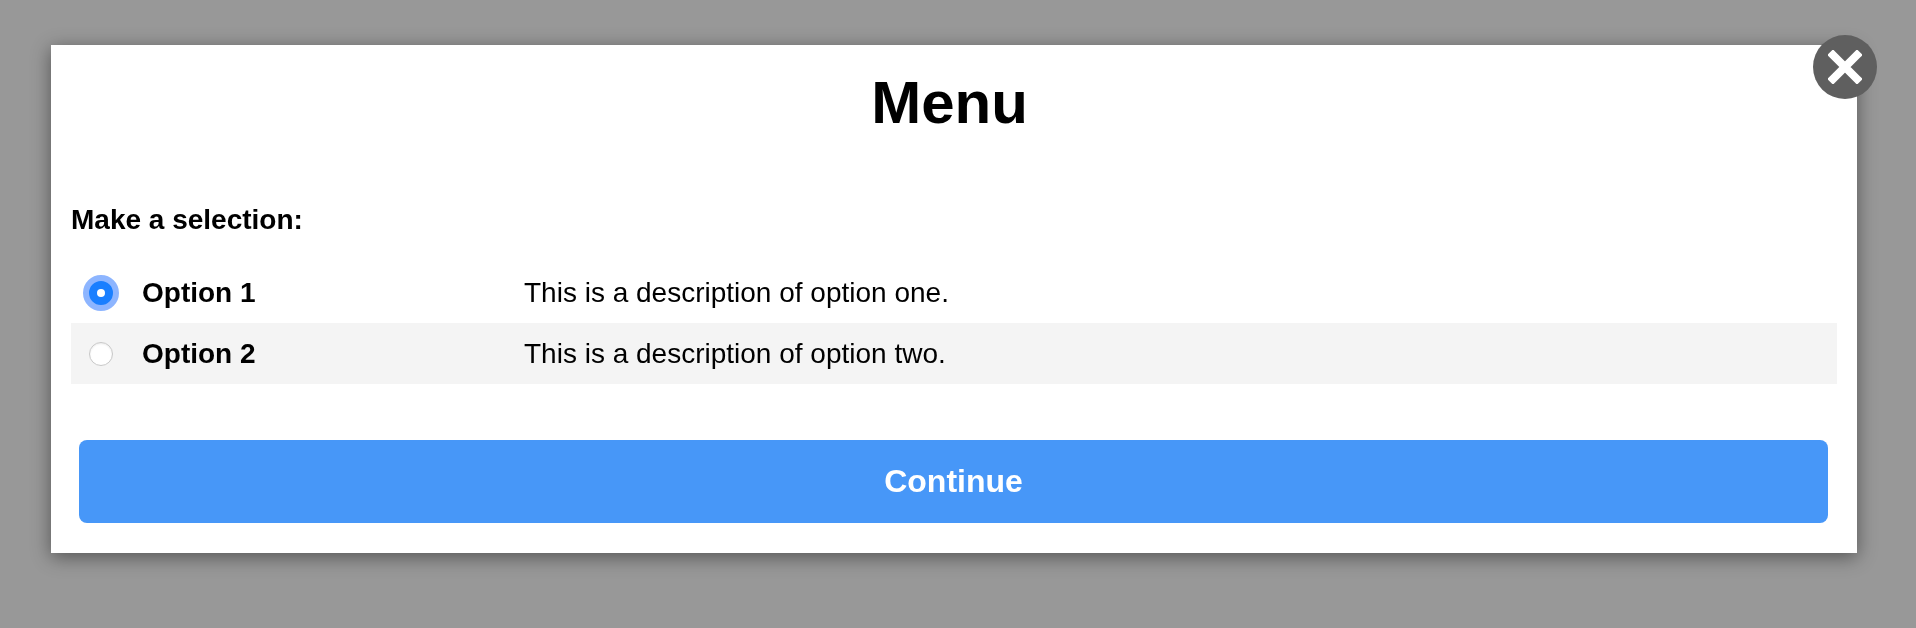  Describe the element at coordinates (187, 220) in the screenshot. I see `prompt-label: Make a selection:` at that location.